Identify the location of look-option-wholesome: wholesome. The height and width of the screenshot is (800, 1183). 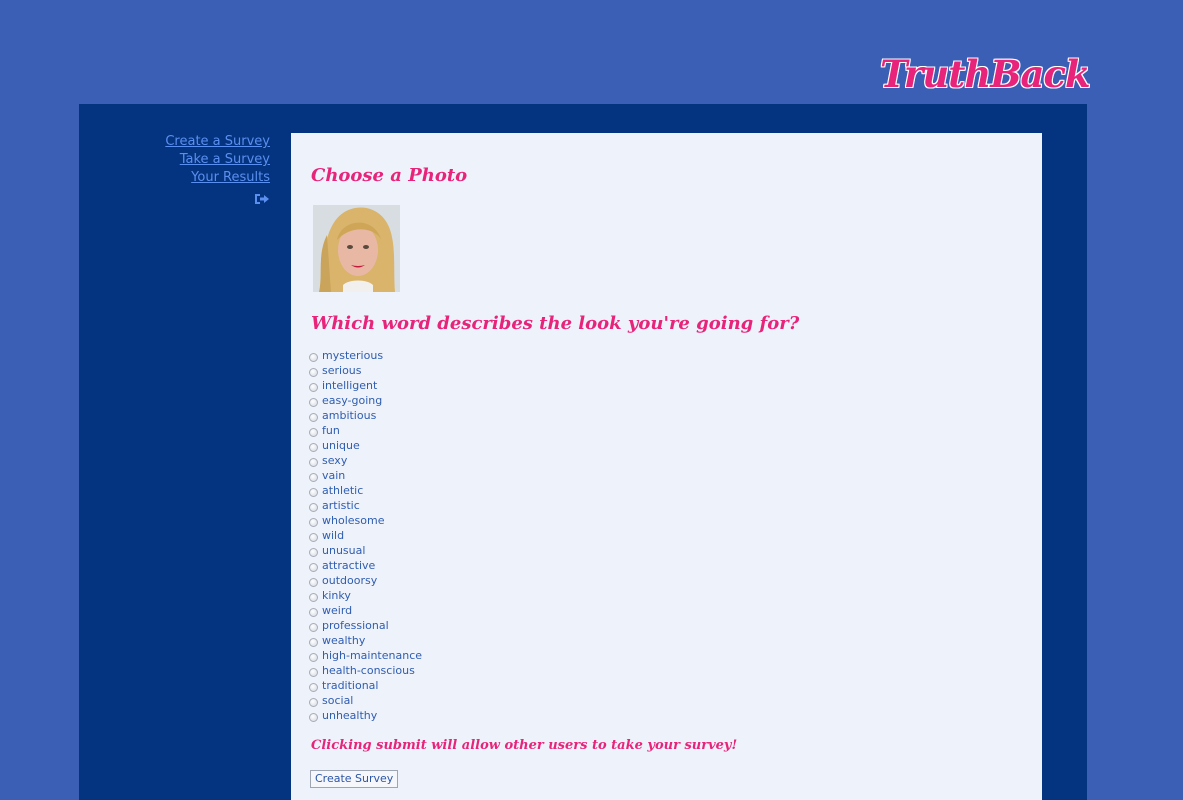
(365, 520).